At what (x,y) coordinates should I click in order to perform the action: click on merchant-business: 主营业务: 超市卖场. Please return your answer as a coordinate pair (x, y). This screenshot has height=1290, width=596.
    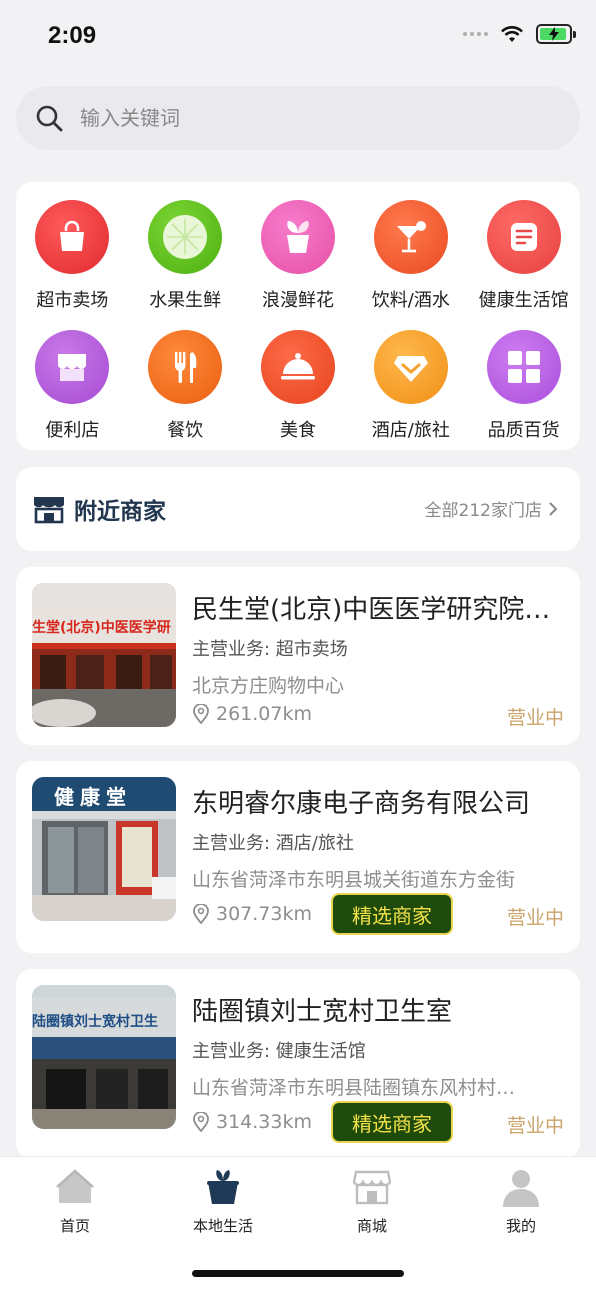
    Looking at the image, I should click on (270, 649).